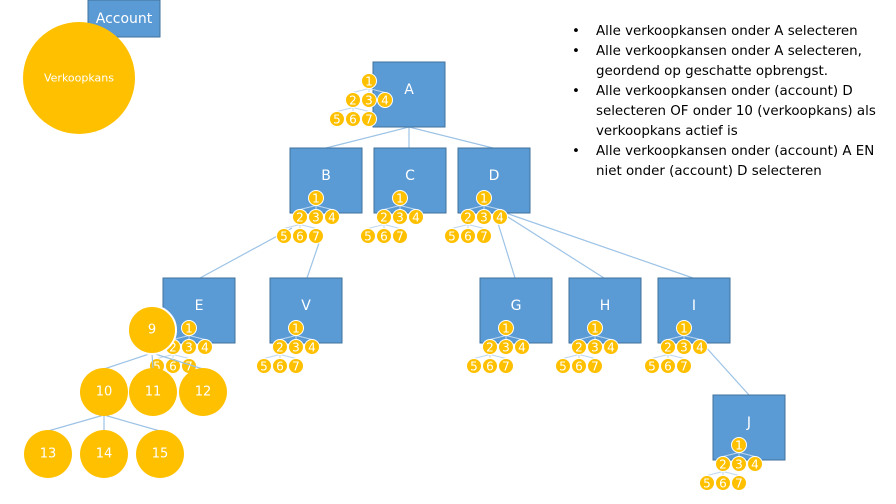 This screenshot has height=504, width=896. What do you see at coordinates (748, 423) in the screenshot?
I see `account-label: J` at bounding box center [748, 423].